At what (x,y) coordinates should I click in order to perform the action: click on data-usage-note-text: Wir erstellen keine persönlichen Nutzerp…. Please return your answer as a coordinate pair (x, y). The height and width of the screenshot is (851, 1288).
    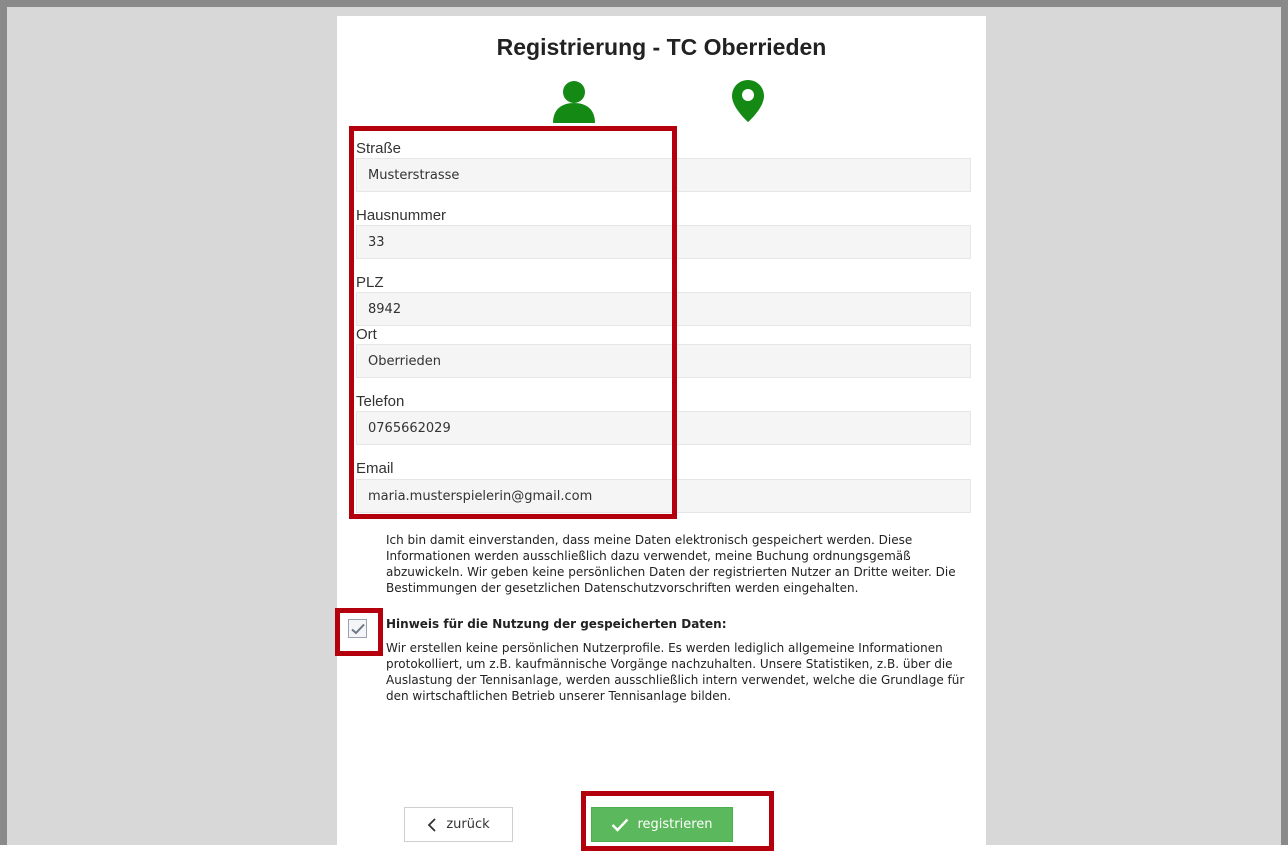
    Looking at the image, I should click on (675, 672).